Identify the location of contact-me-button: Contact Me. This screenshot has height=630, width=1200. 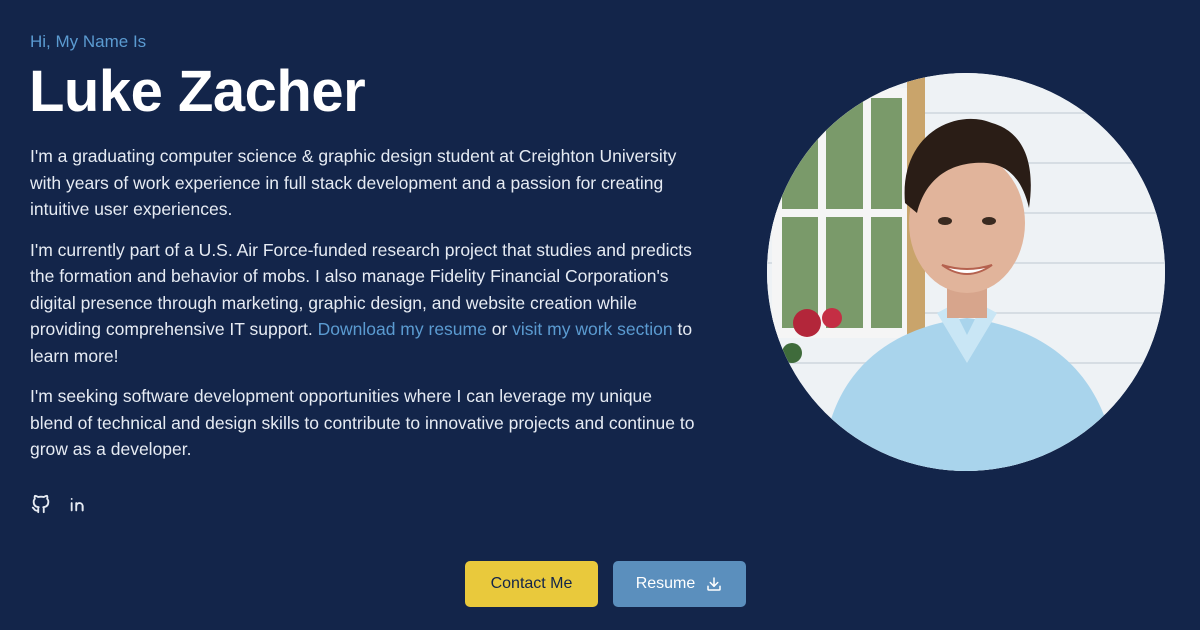
(531, 584).